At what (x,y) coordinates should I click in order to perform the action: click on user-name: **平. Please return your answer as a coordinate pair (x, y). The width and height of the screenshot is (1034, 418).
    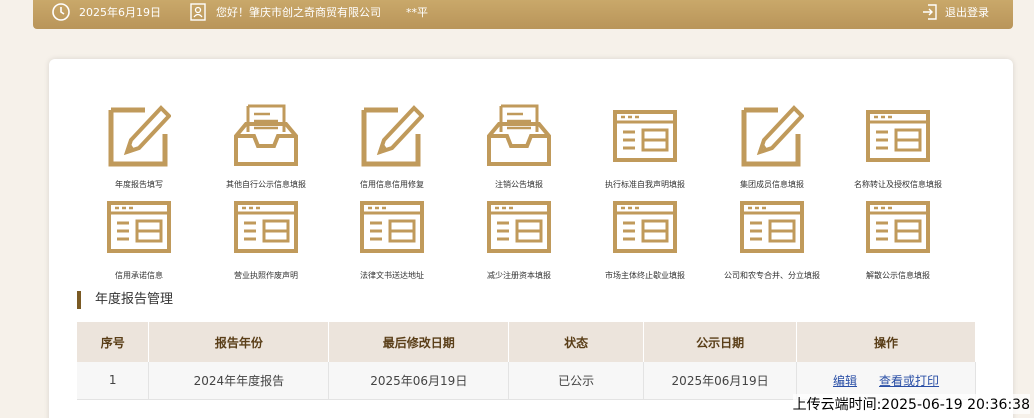
    Looking at the image, I should click on (417, 12).